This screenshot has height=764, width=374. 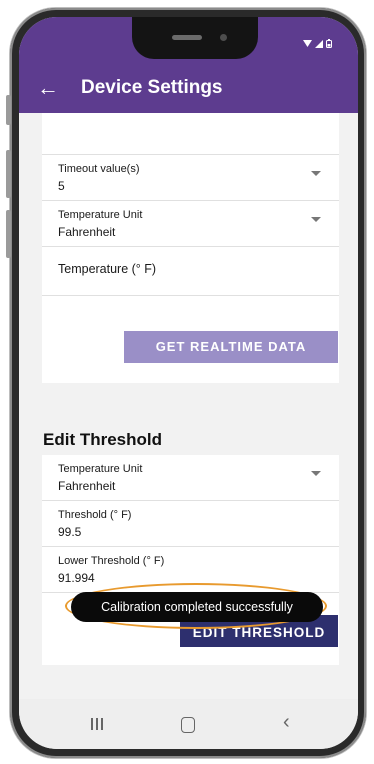 What do you see at coordinates (102, 439) in the screenshot?
I see `edit-threshold-heading: Edit Threshold` at bounding box center [102, 439].